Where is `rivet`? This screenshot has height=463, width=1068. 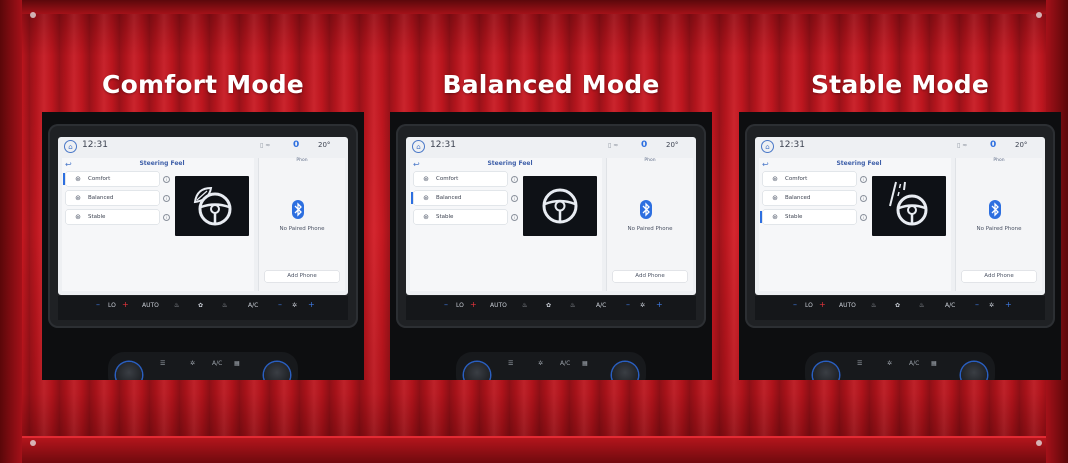
rivet is located at coordinates (1039, 443).